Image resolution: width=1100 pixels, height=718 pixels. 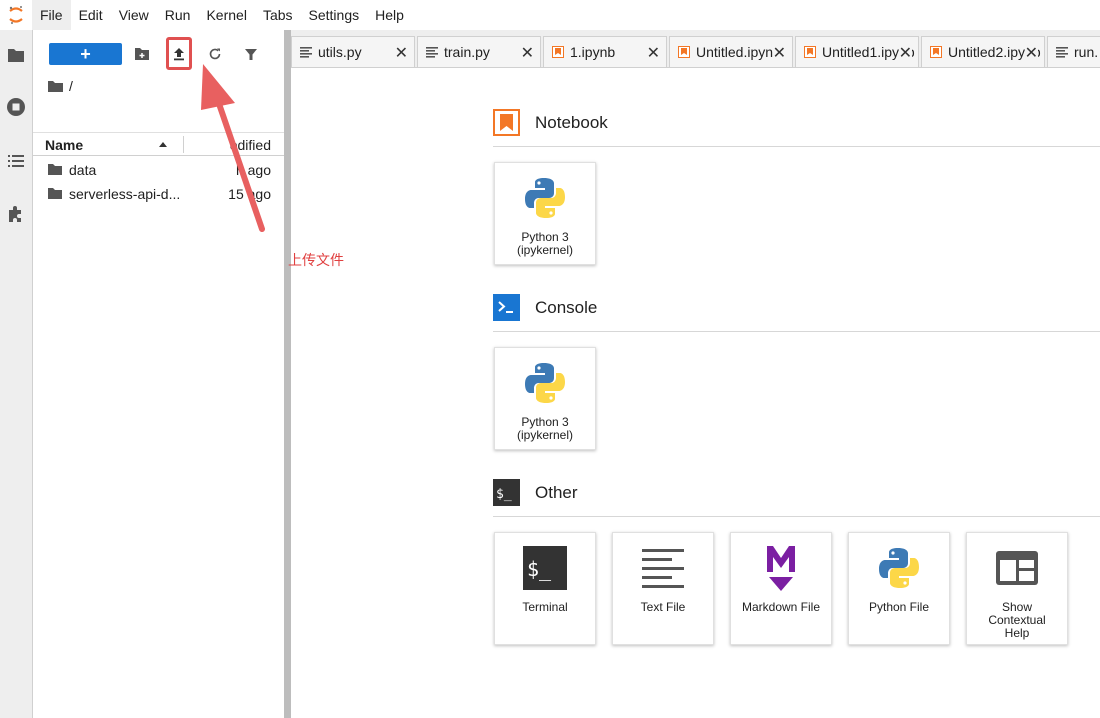 I want to click on other-section-header: $_ Other, so click(x=796, y=498).